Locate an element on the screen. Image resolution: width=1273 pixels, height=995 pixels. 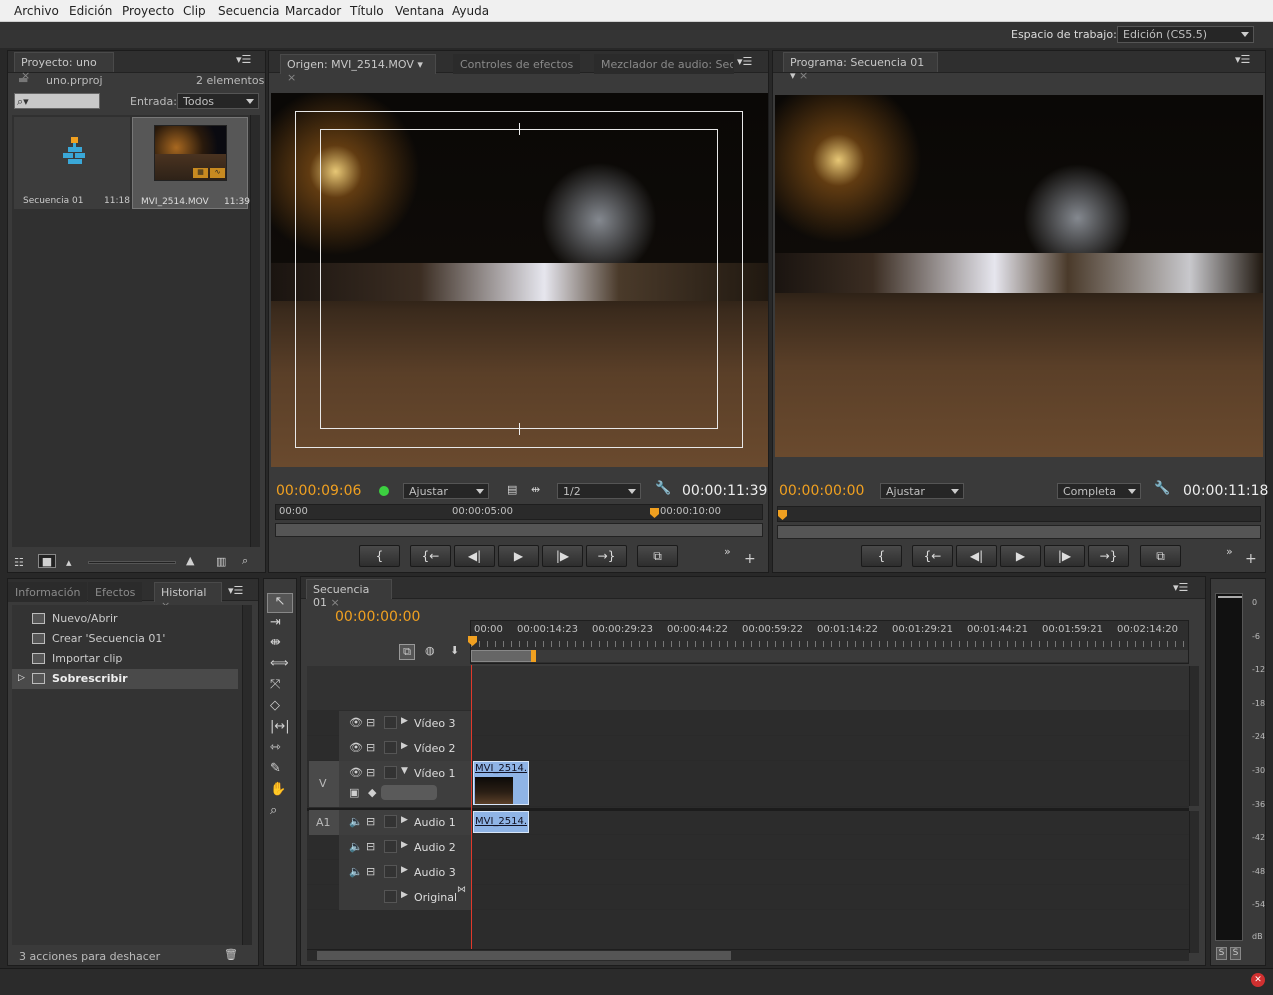
program-zoom-scrollbar is located at coordinates (1019, 532).